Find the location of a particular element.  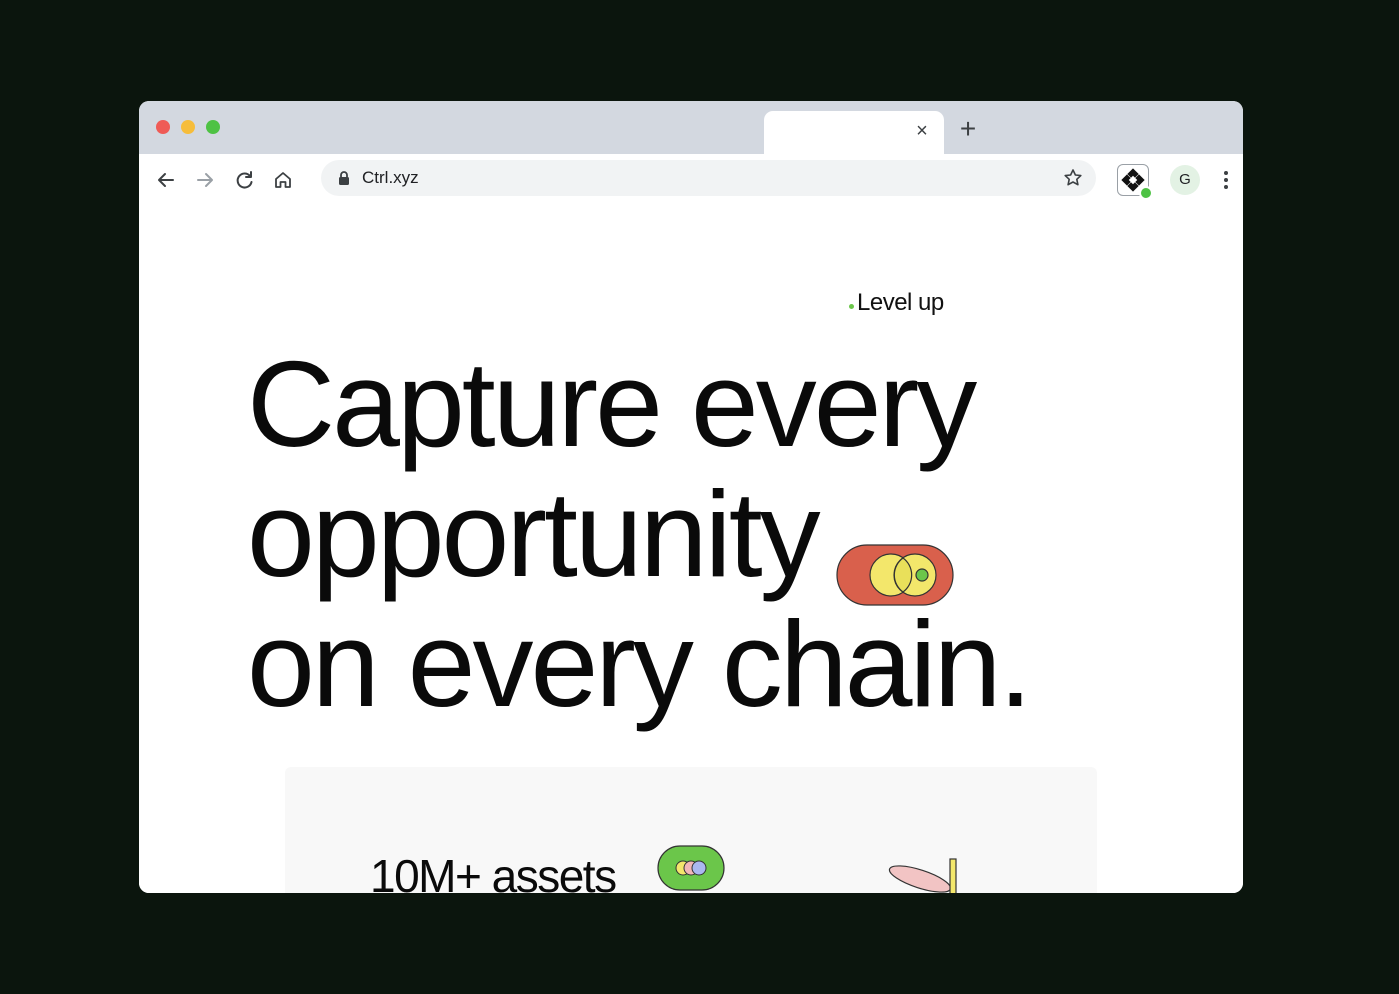

toggle-pill-icon is located at coordinates (895, 552).